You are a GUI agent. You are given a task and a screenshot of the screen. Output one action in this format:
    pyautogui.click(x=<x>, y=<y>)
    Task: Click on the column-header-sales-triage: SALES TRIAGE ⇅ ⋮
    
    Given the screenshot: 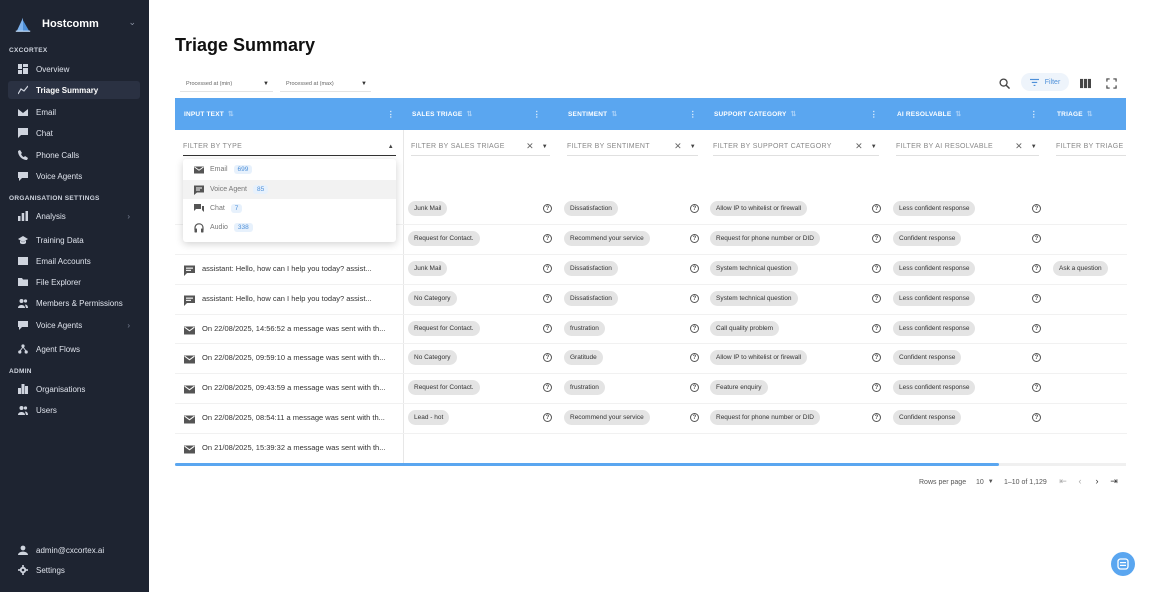 What is the action you would take?
    pyautogui.click(x=480, y=114)
    